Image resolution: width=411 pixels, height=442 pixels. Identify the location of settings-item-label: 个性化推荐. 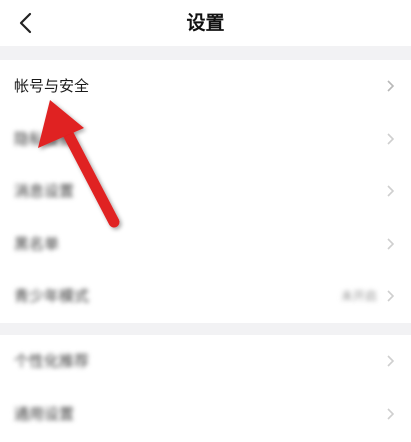
(52, 361).